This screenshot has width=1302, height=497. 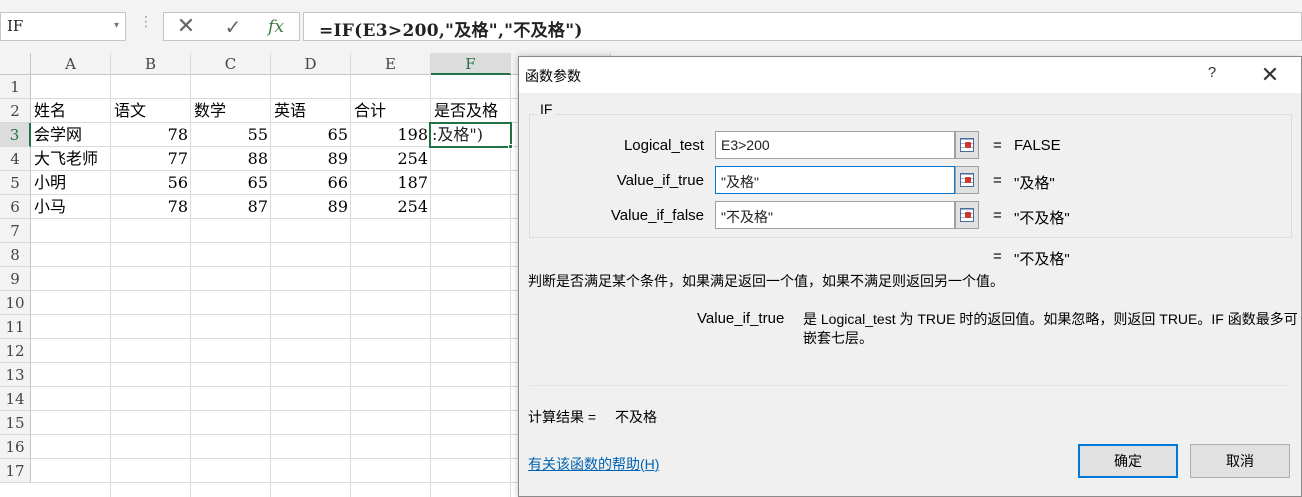 I want to click on arg-result-value-if-true: "及格", so click(x=1034, y=183).